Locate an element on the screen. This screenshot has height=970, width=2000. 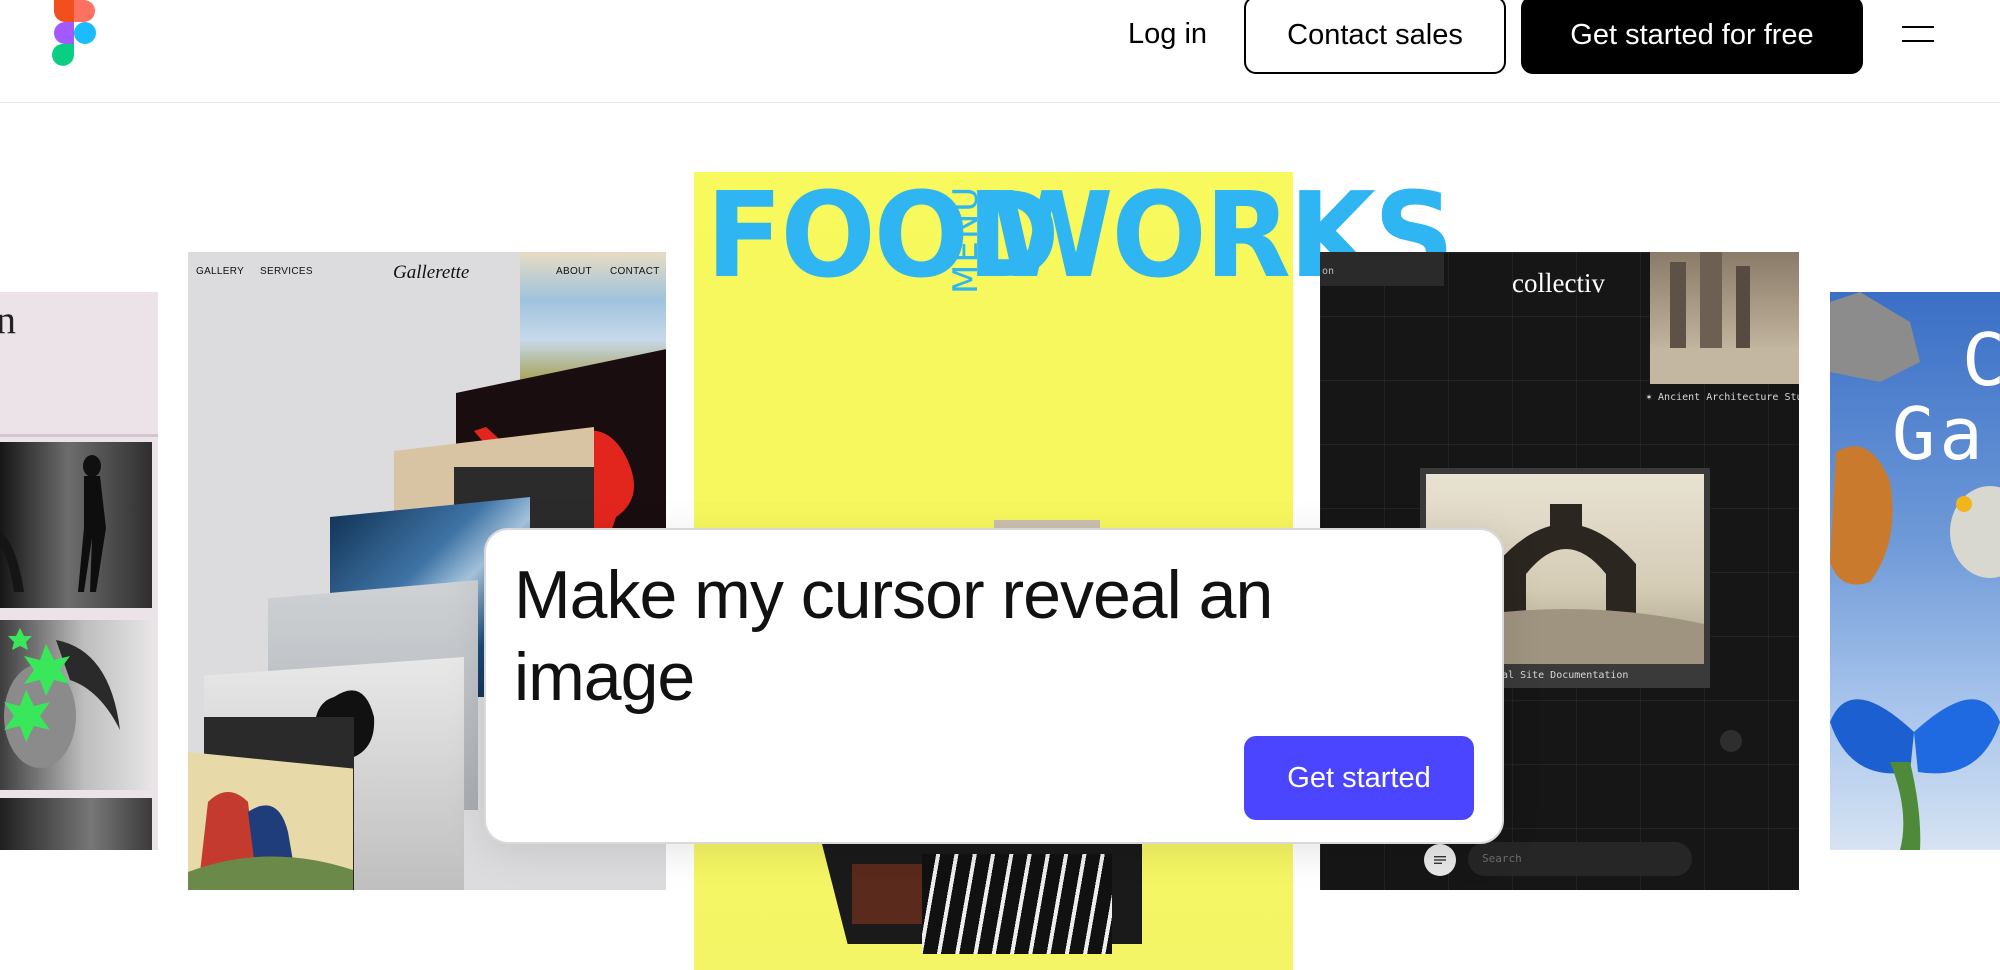
collectiv-list-button is located at coordinates (1440, 860).